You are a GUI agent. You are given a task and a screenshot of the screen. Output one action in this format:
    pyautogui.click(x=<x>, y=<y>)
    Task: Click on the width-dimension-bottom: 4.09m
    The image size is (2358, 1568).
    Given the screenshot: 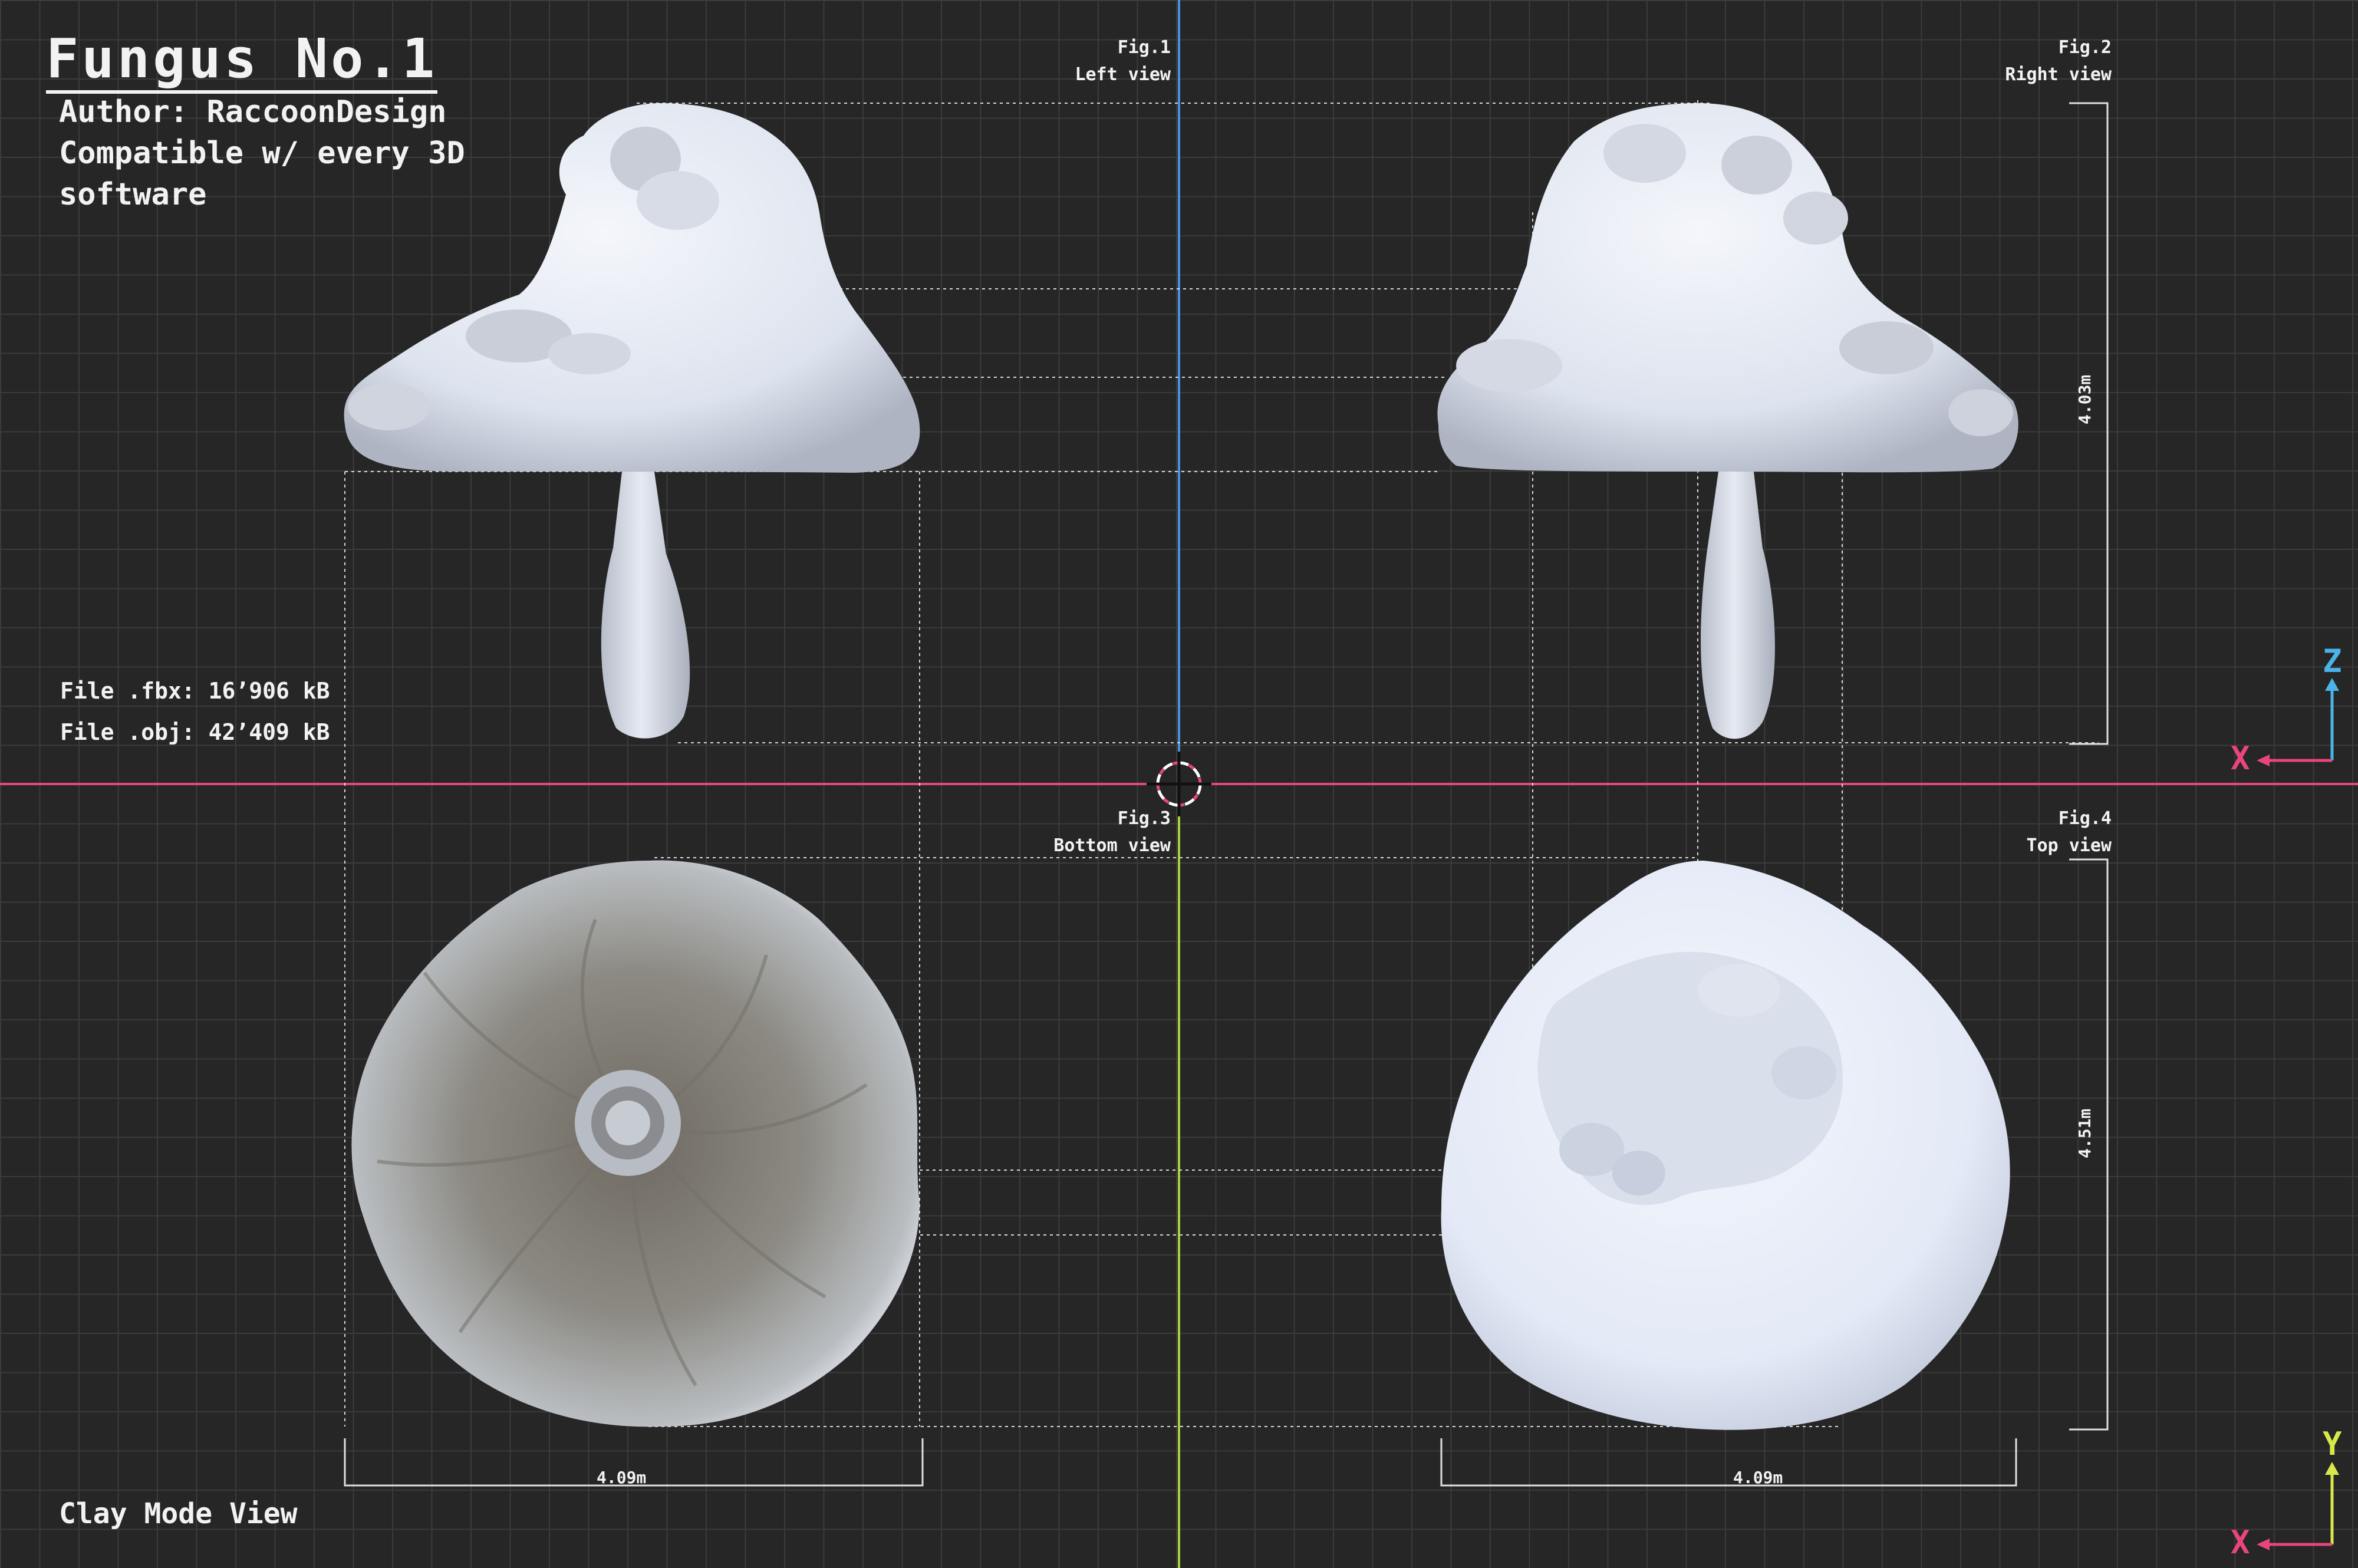 What is the action you would take?
    pyautogui.click(x=622, y=1477)
    